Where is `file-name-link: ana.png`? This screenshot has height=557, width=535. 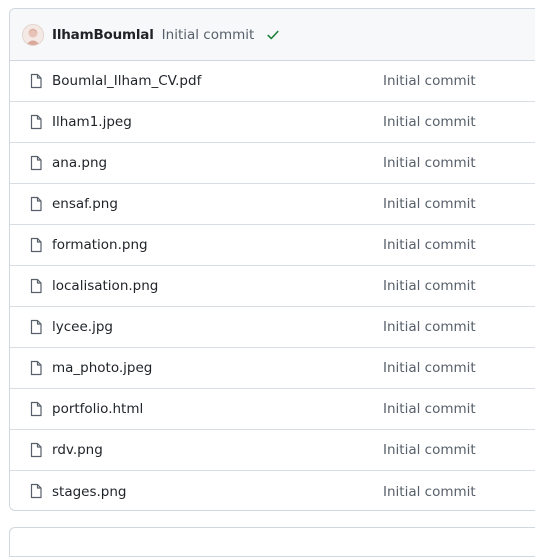
file-name-link: ana.png is located at coordinates (79, 163).